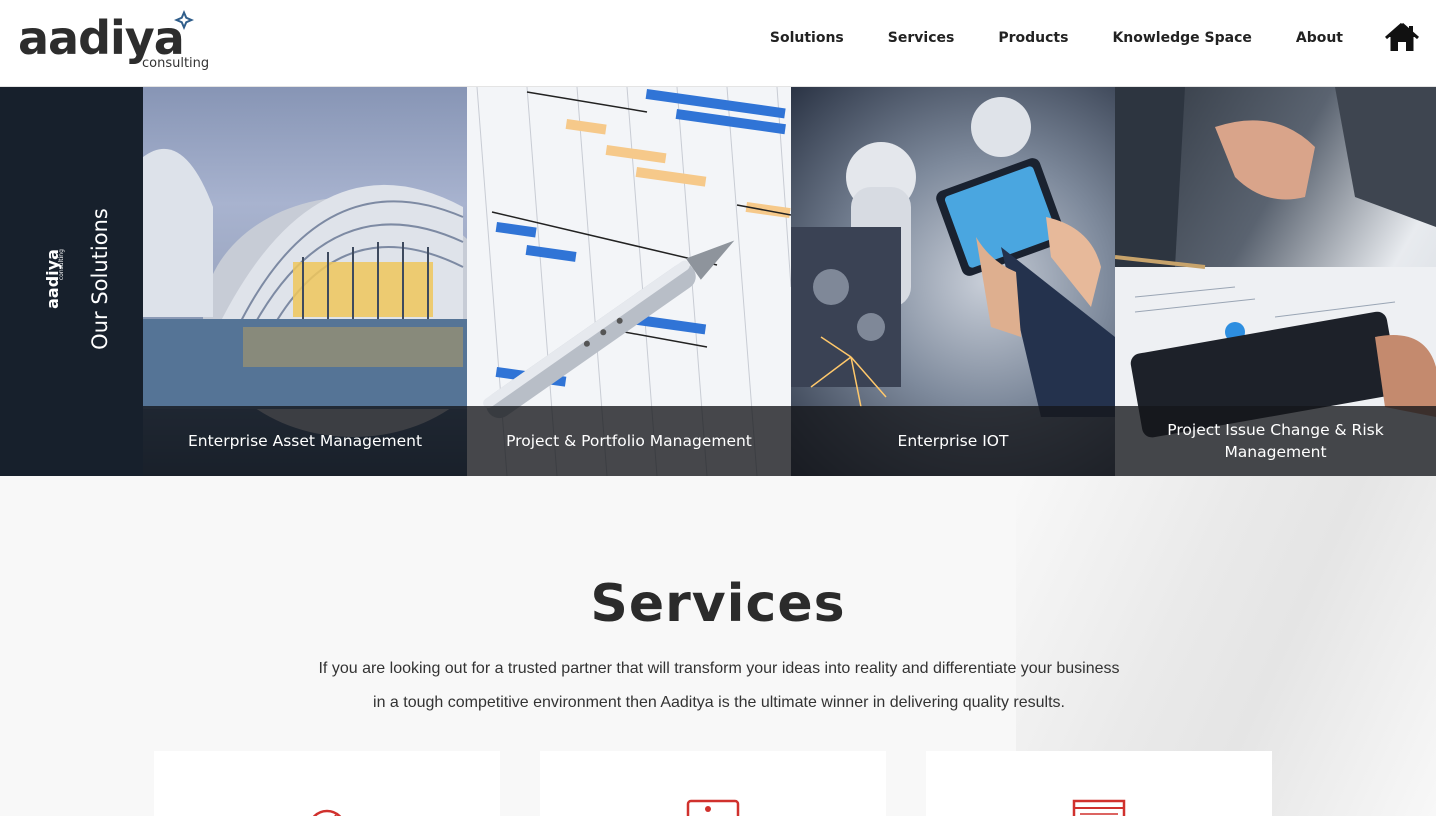 The height and width of the screenshot is (816, 1436). I want to click on brand-logo: aadiya consulting, so click(118, 43).